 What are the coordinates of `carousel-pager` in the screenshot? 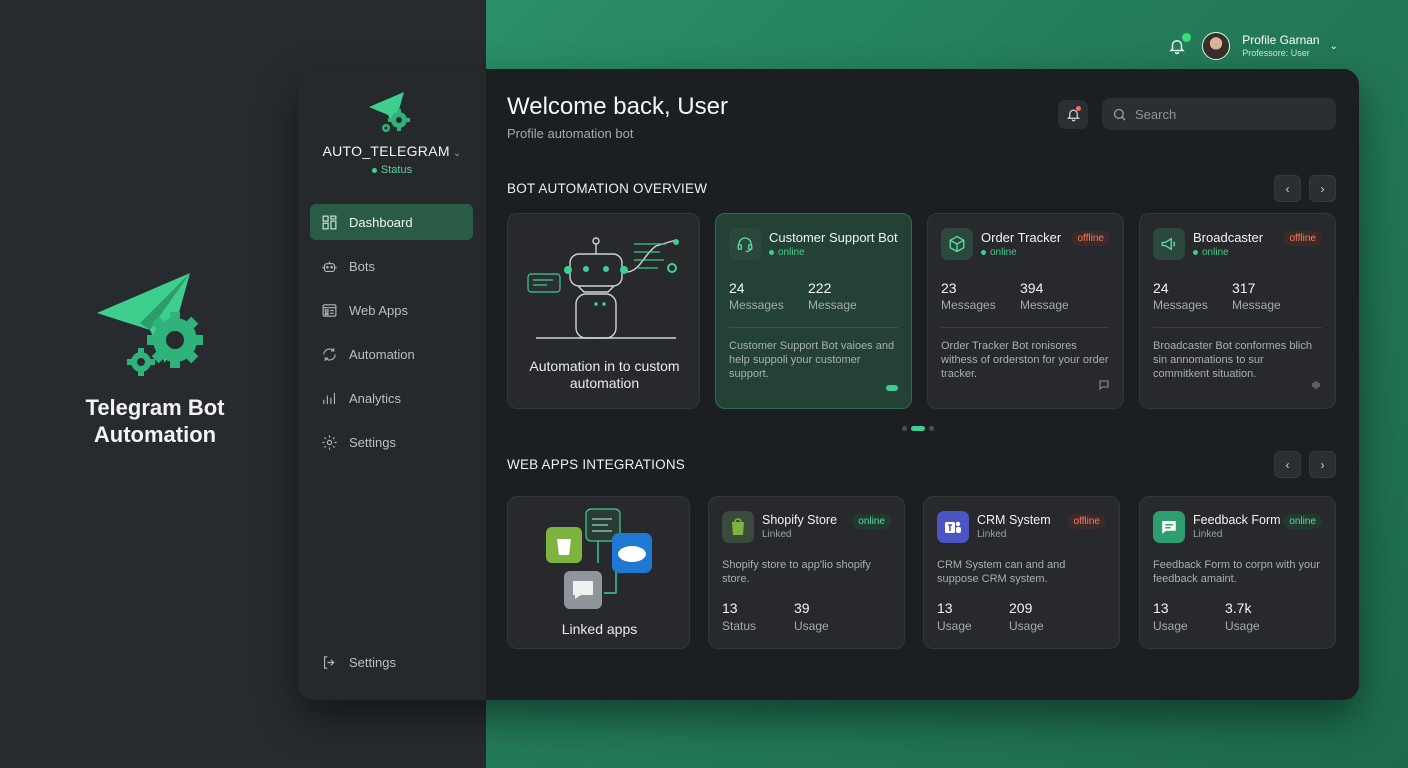 It's located at (918, 428).